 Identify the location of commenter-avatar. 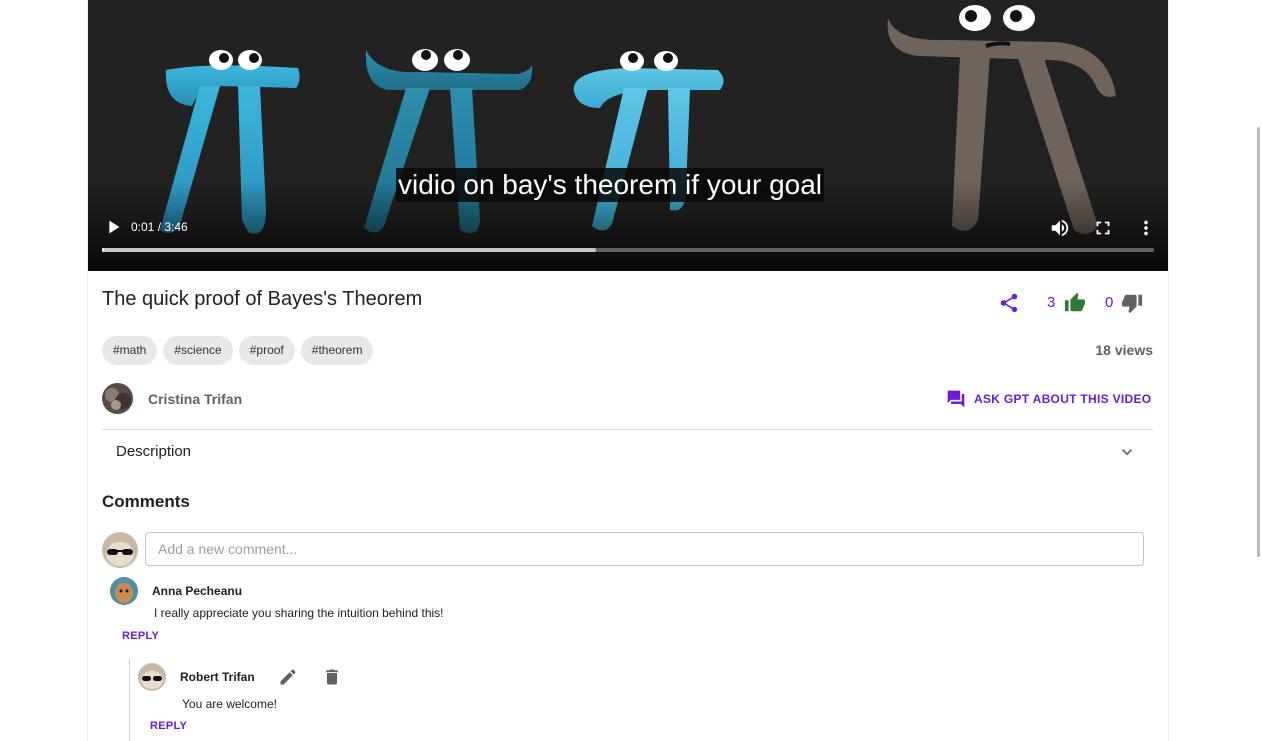
(124, 591).